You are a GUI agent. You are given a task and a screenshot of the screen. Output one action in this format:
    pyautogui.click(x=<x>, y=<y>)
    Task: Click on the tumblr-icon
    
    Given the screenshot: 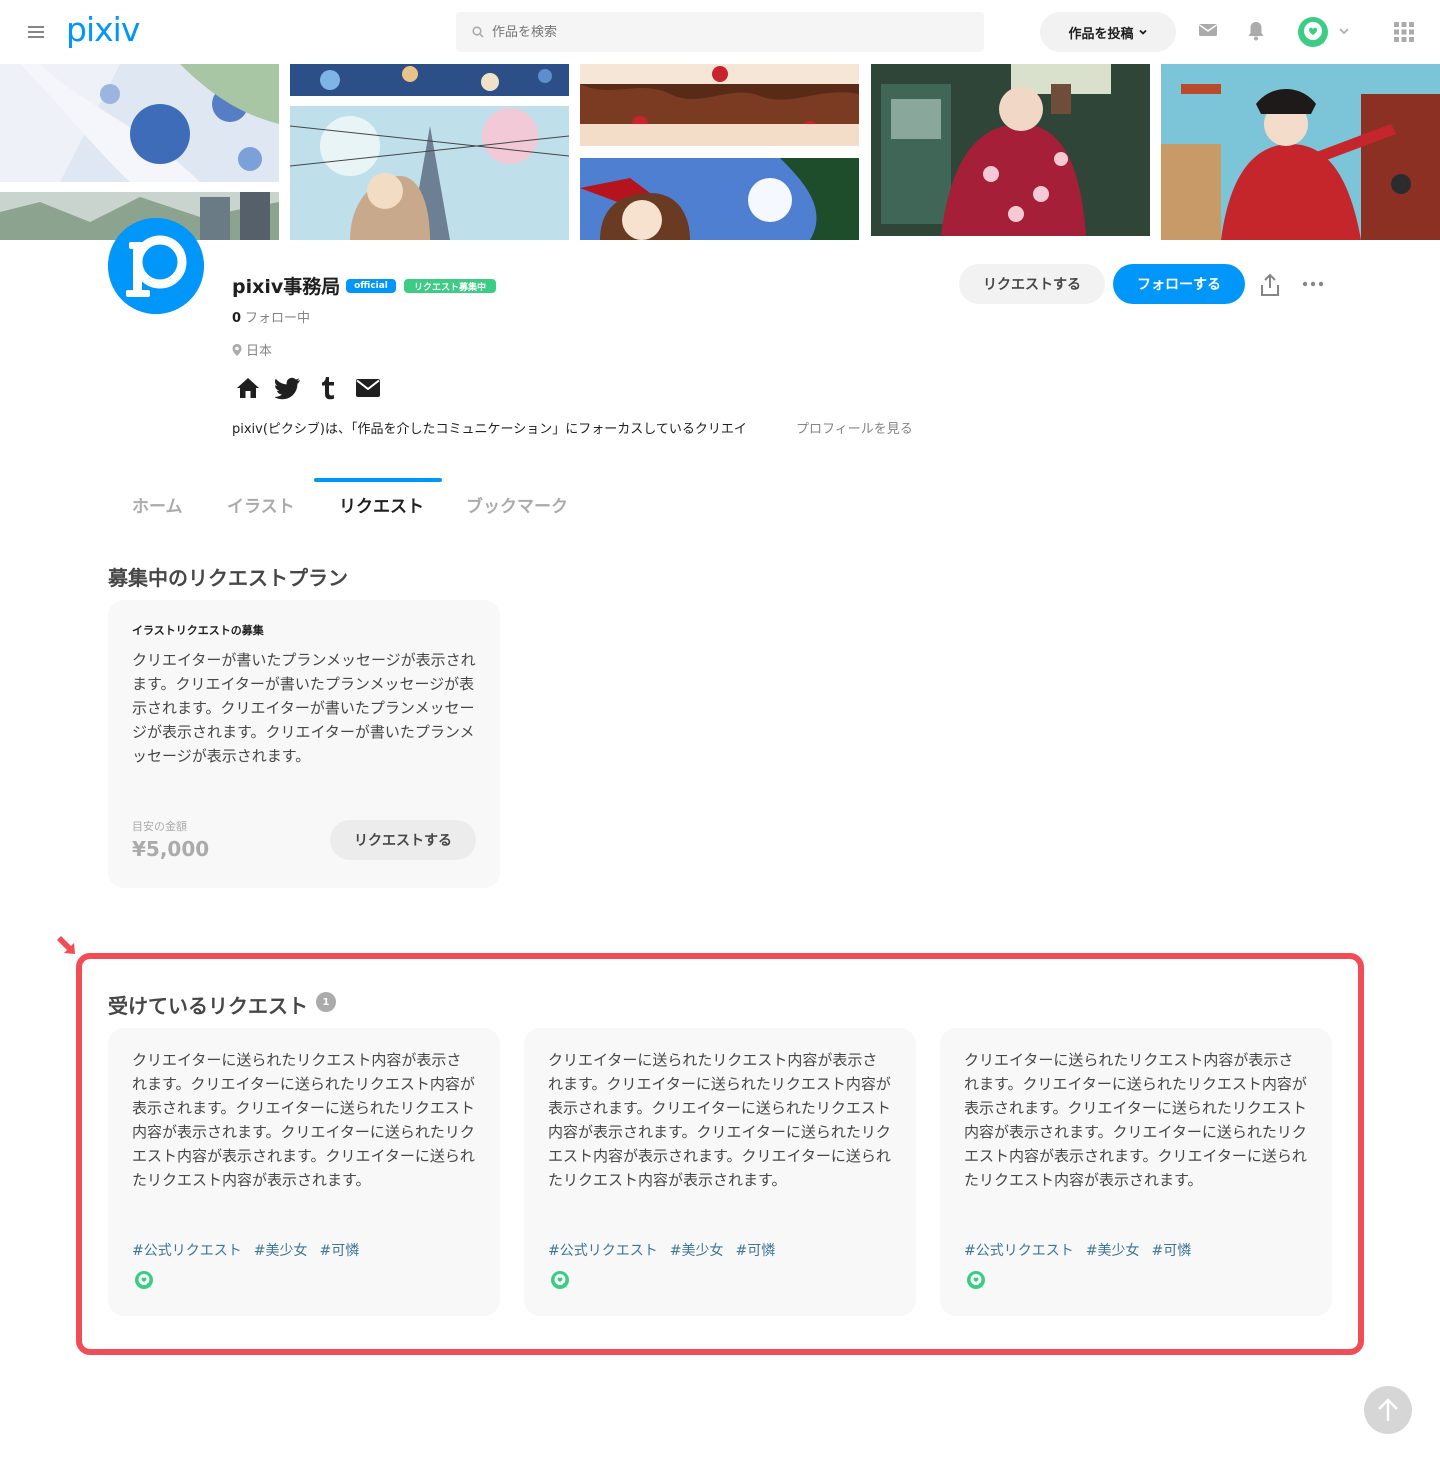 What is the action you would take?
    pyautogui.click(x=328, y=388)
    